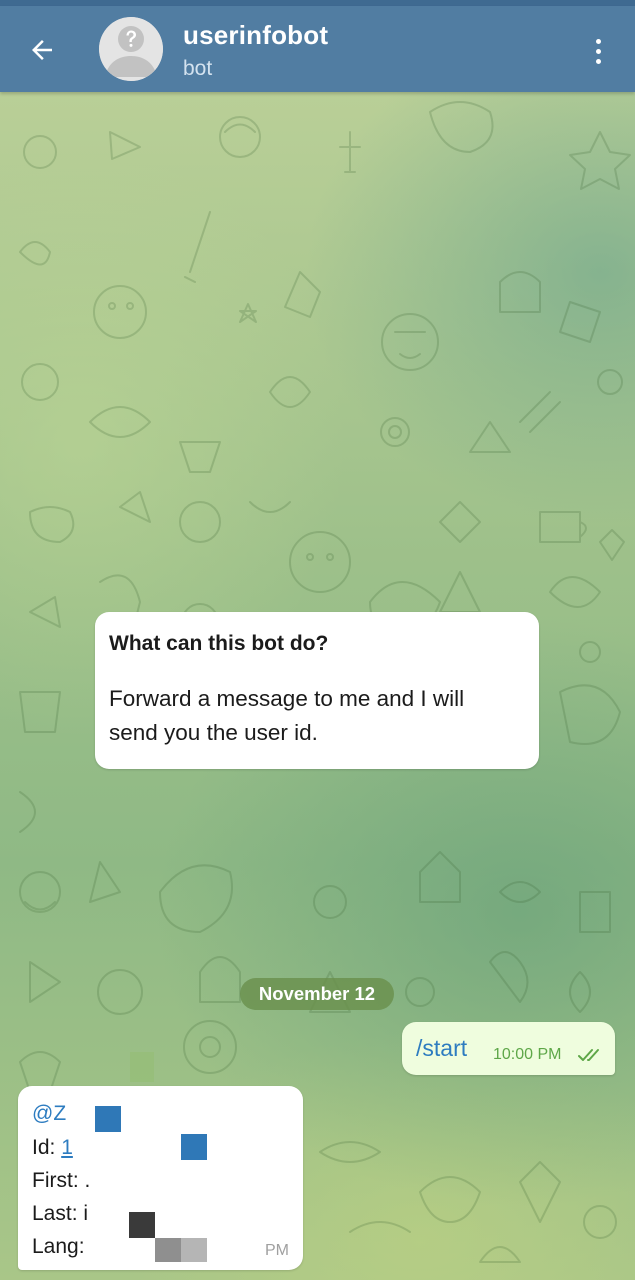 Image resolution: width=635 pixels, height=1280 pixels. What do you see at coordinates (255, 35) in the screenshot?
I see `chat-title: userinfobot` at bounding box center [255, 35].